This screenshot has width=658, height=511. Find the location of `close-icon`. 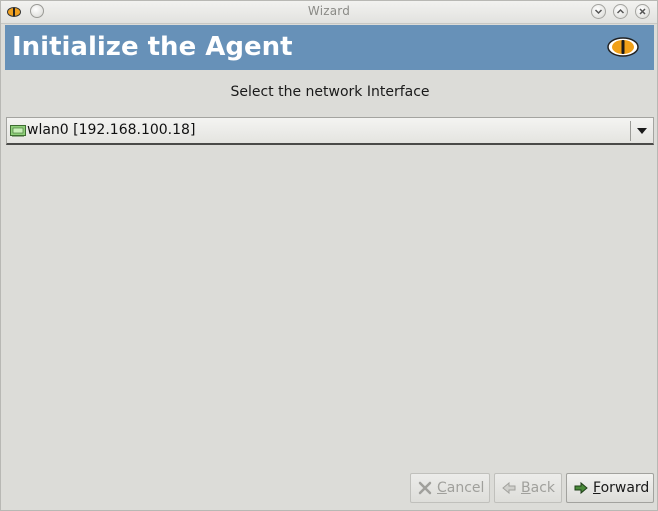

close-icon is located at coordinates (642, 11).